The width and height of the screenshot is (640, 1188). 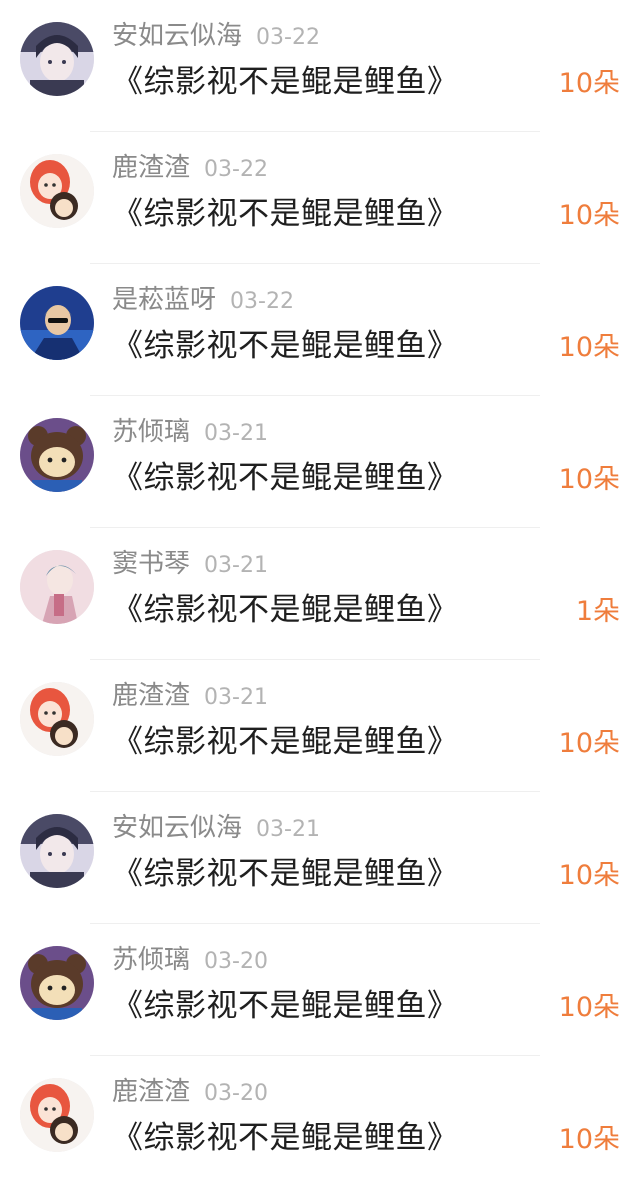 What do you see at coordinates (164, 300) in the screenshot?
I see `username: 是菘蓝呀` at bounding box center [164, 300].